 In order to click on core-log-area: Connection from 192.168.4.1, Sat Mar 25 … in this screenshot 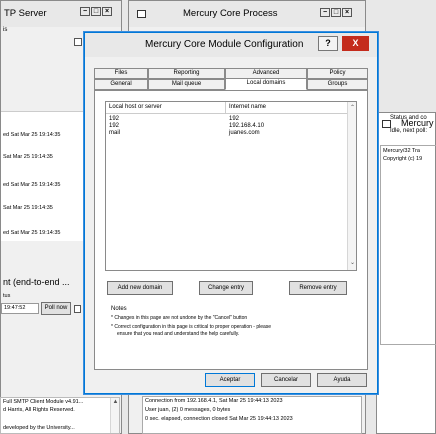, I will do `click(252, 415)`.